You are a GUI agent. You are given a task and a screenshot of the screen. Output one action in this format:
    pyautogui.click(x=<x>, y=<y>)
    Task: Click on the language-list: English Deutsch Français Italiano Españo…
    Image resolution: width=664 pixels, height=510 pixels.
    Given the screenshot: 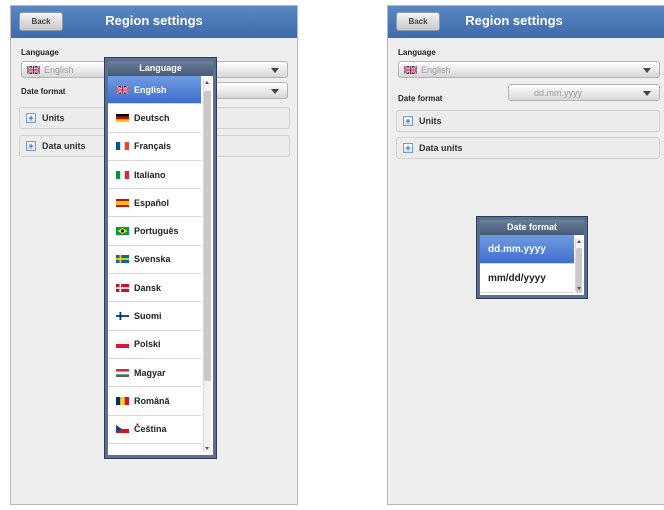 What is the action you would take?
    pyautogui.click(x=154, y=265)
    